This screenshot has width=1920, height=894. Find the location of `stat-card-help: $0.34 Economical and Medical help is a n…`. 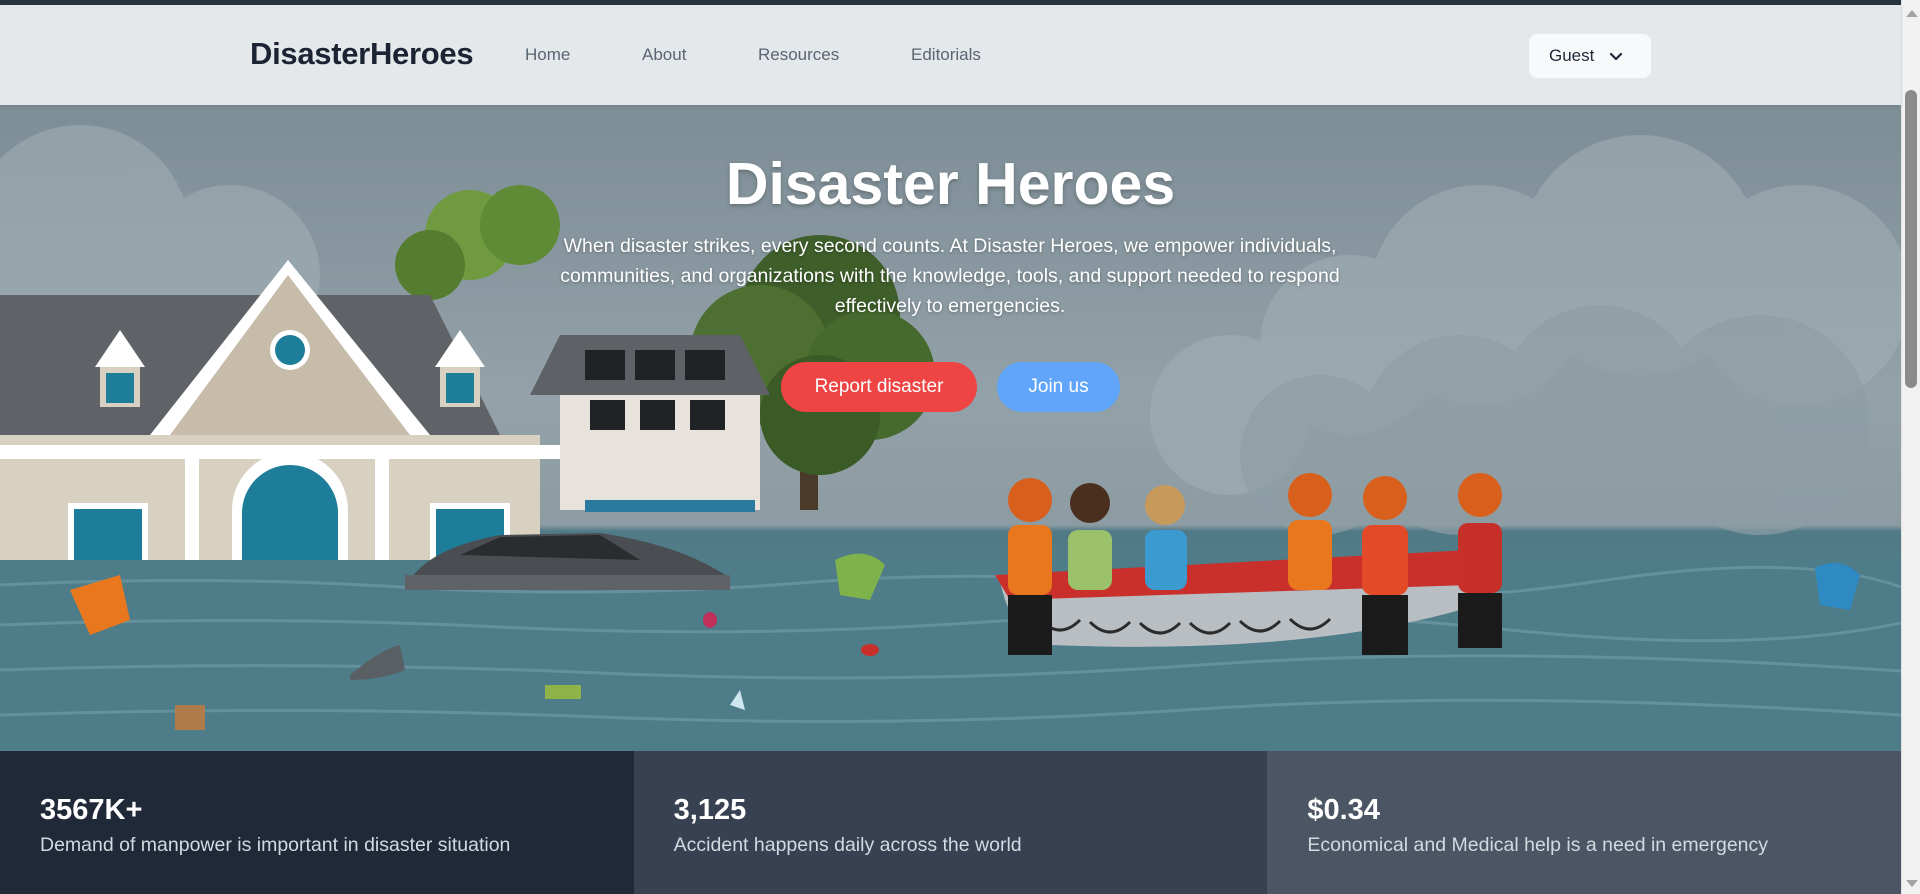

stat-card-help: $0.34 Economical and Medical help is a n… is located at coordinates (1584, 822).